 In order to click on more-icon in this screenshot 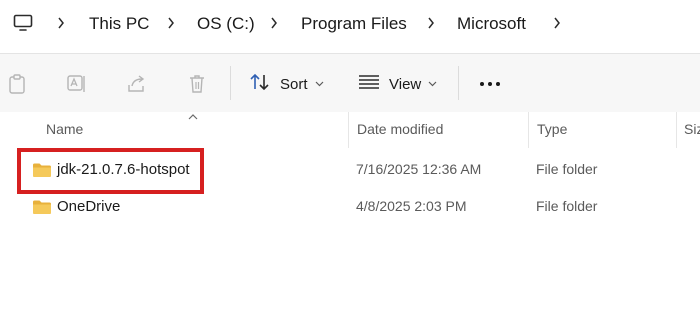, I will do `click(490, 84)`.